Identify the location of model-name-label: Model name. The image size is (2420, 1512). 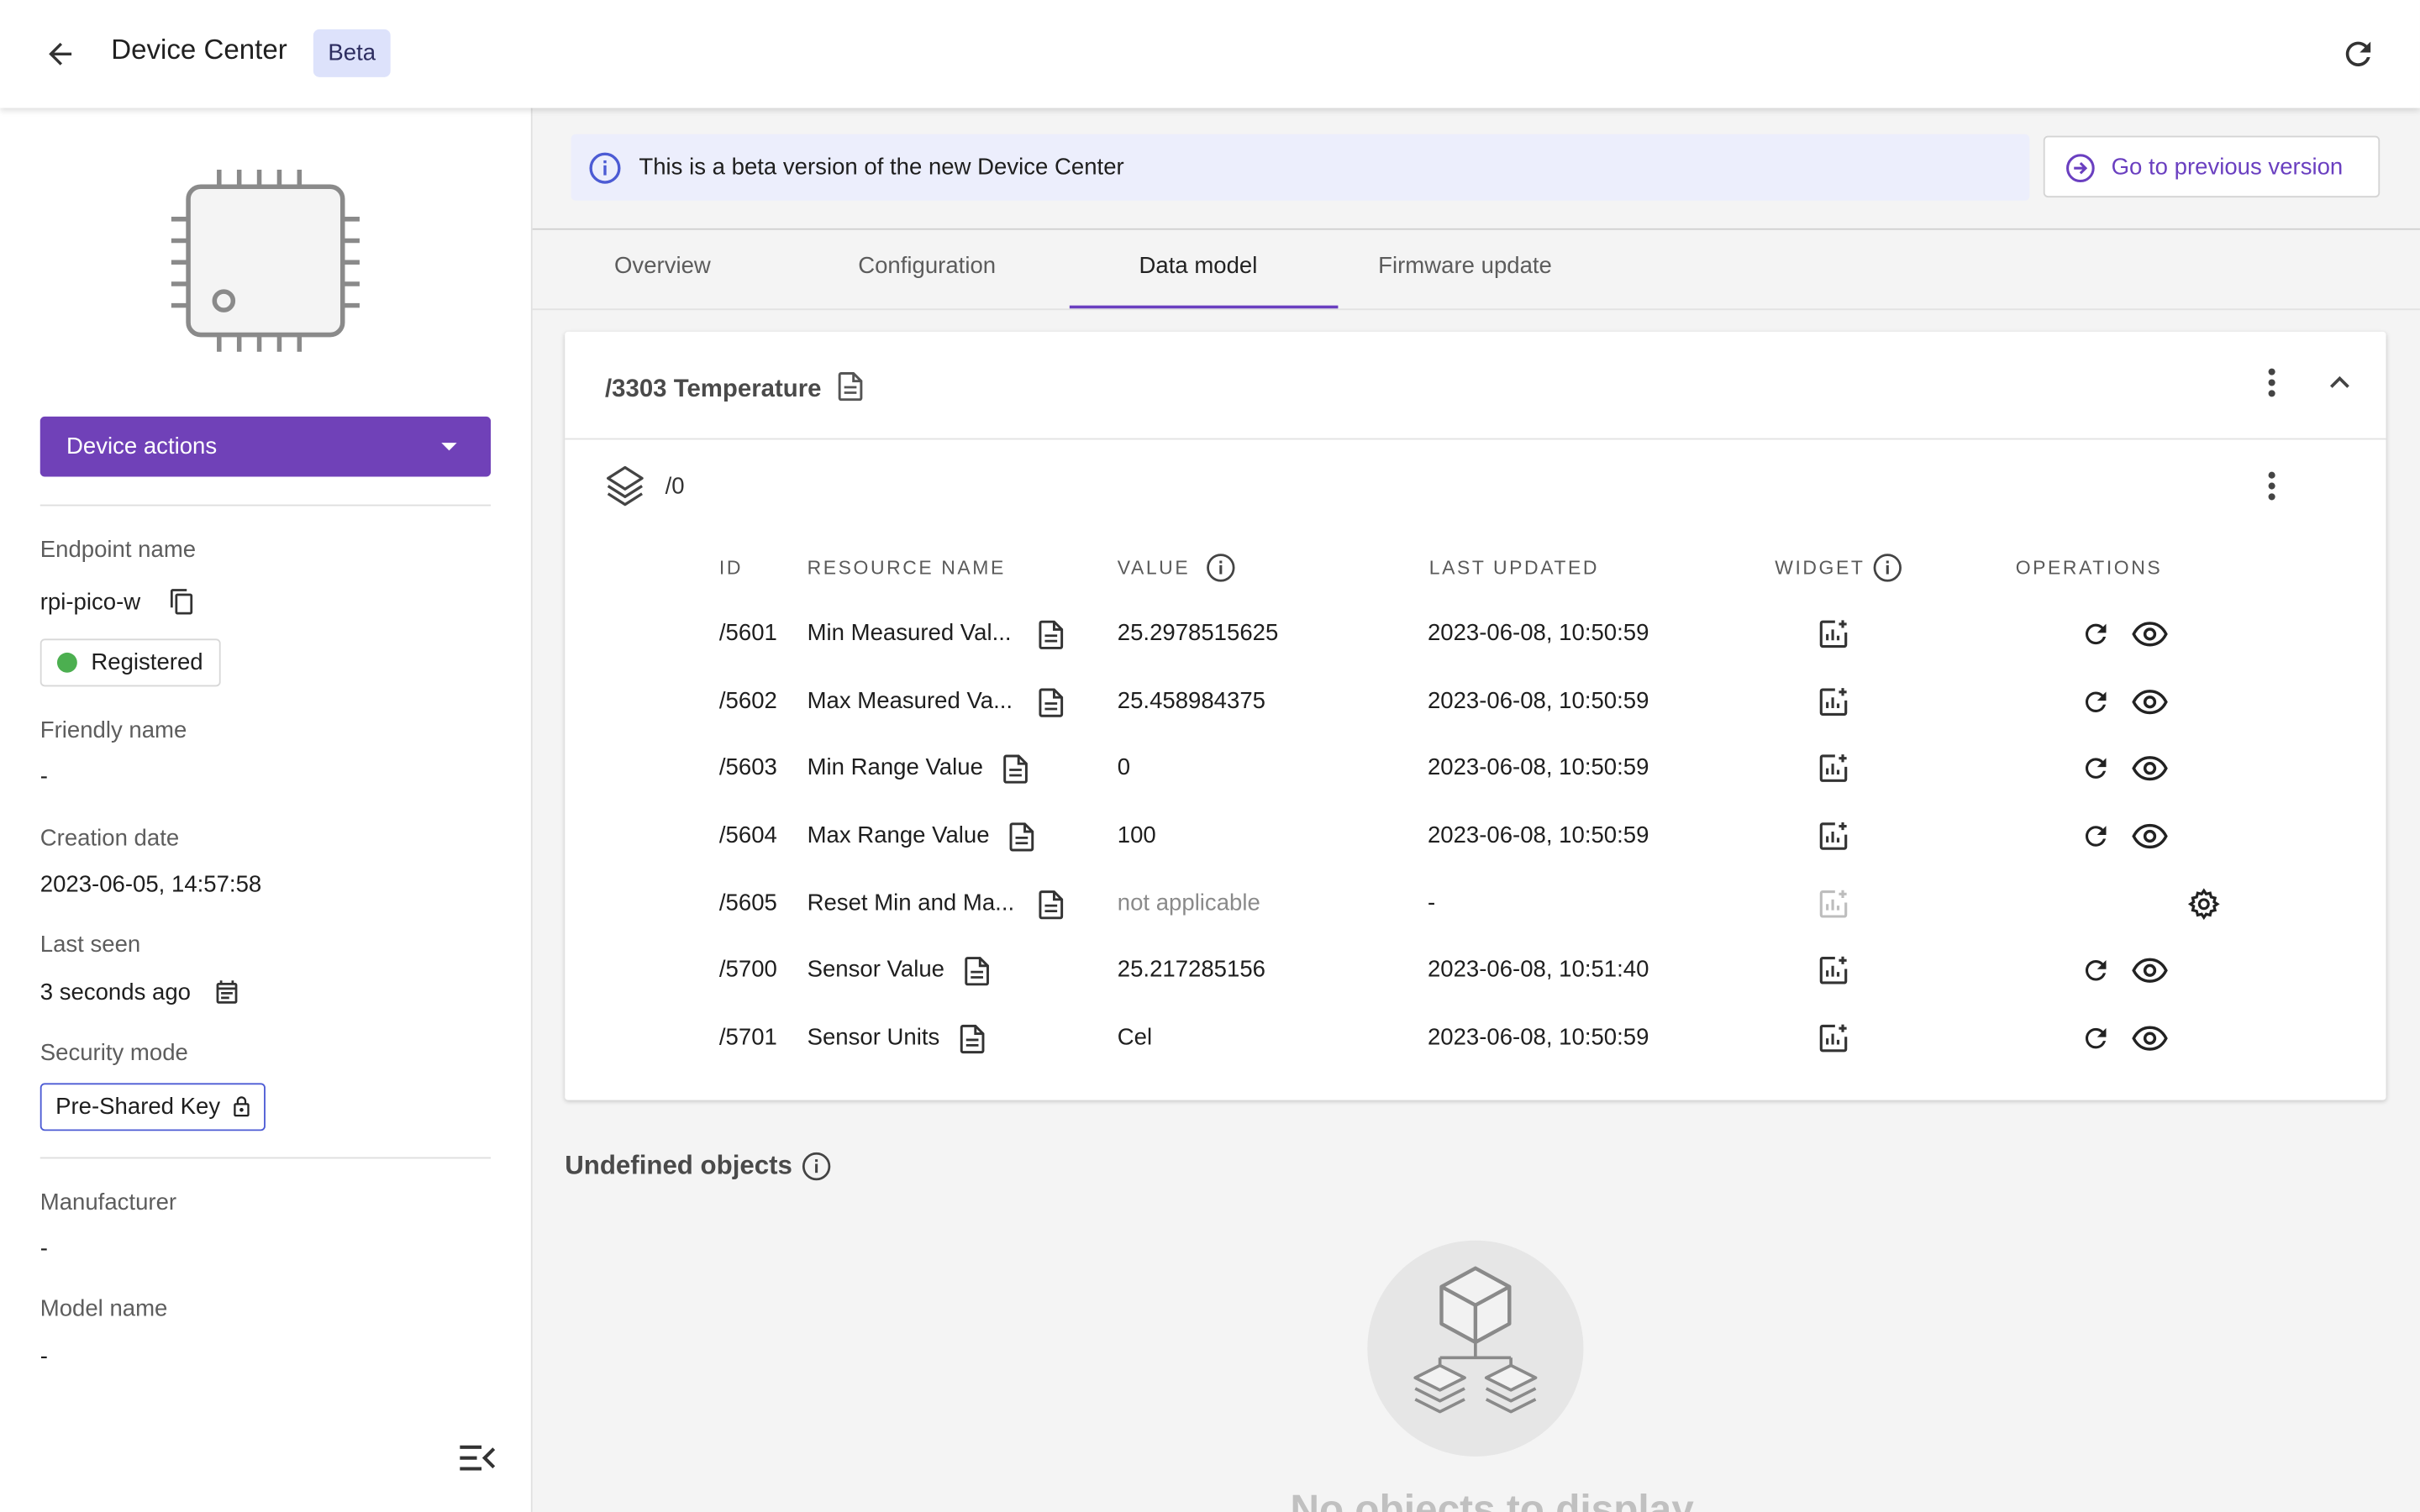
(103, 1309).